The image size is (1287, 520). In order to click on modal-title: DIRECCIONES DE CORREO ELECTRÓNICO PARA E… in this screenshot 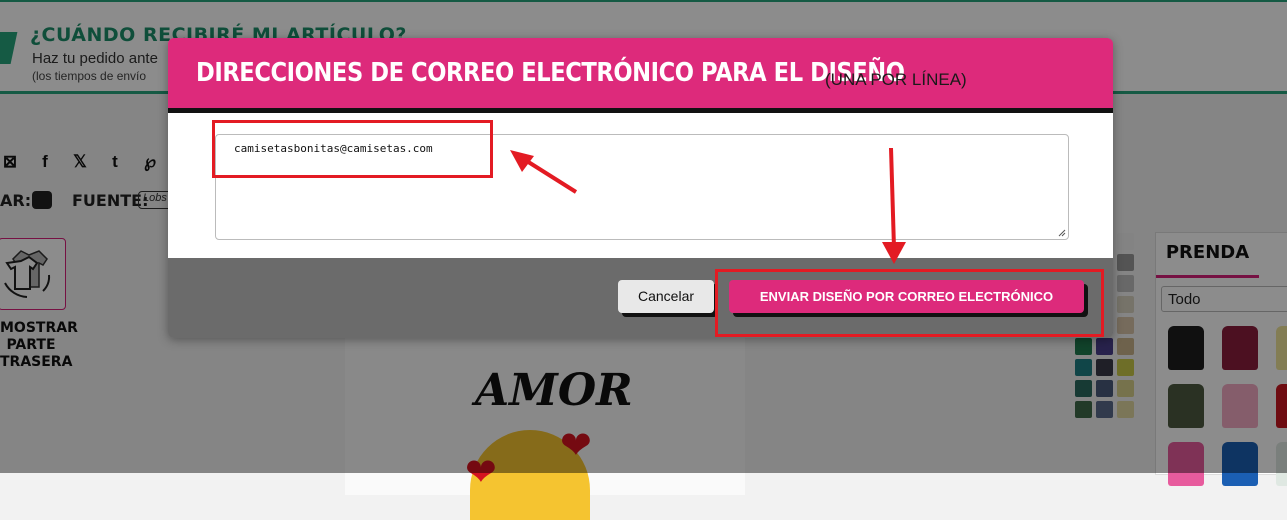, I will do `click(550, 73)`.